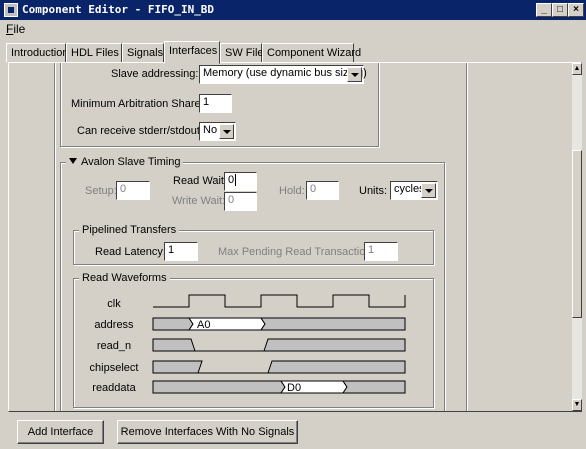 This screenshot has height=449, width=586. I want to click on signal-label-chipselect: chipselect, so click(114, 368).